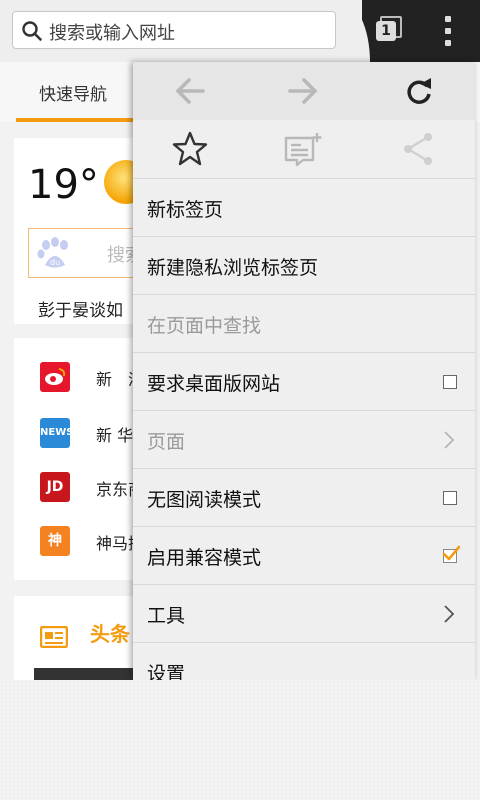 Image resolution: width=480 pixels, height=800 pixels. What do you see at coordinates (84, 459) in the screenshot?
I see `site-list-card: 新 浪 NEWS 新 华 网 JD 京东商 神 神马搜` at bounding box center [84, 459].